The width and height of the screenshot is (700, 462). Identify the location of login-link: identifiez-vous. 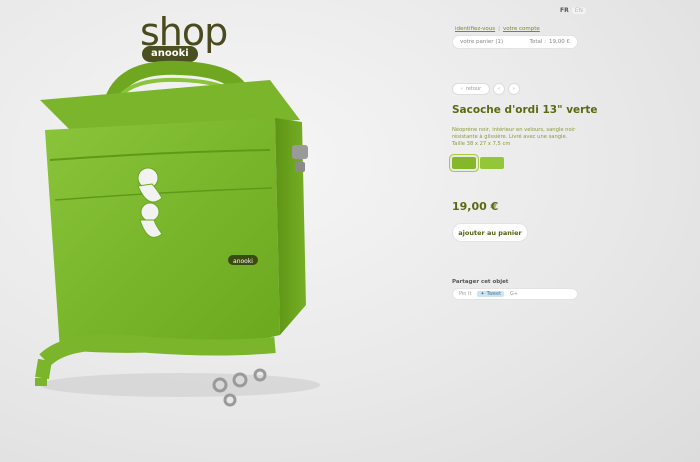
(475, 29).